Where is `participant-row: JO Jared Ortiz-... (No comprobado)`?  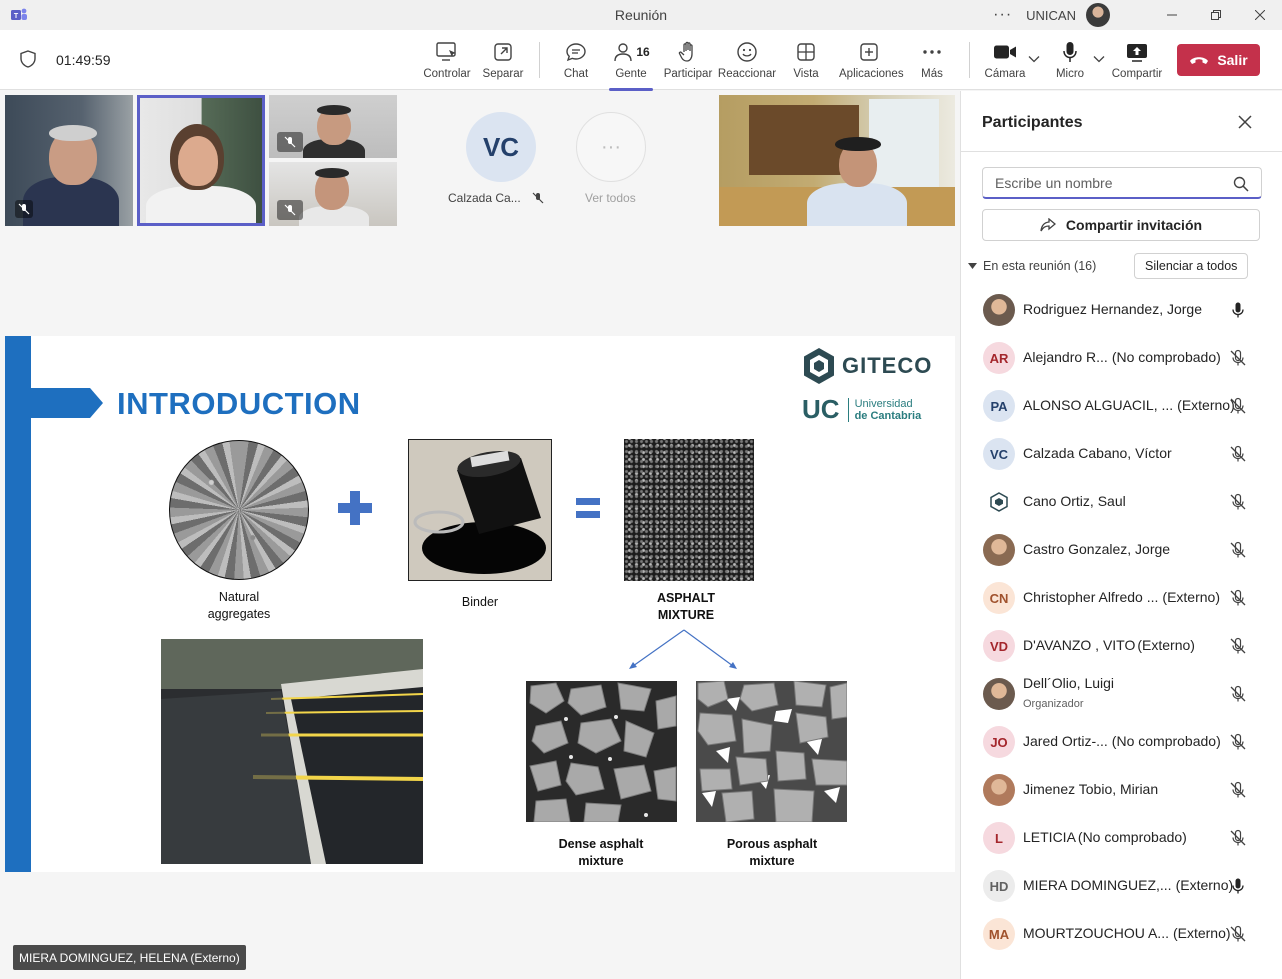
participant-row: JO Jared Ortiz-... (No comprobado) is located at coordinates (1121, 742).